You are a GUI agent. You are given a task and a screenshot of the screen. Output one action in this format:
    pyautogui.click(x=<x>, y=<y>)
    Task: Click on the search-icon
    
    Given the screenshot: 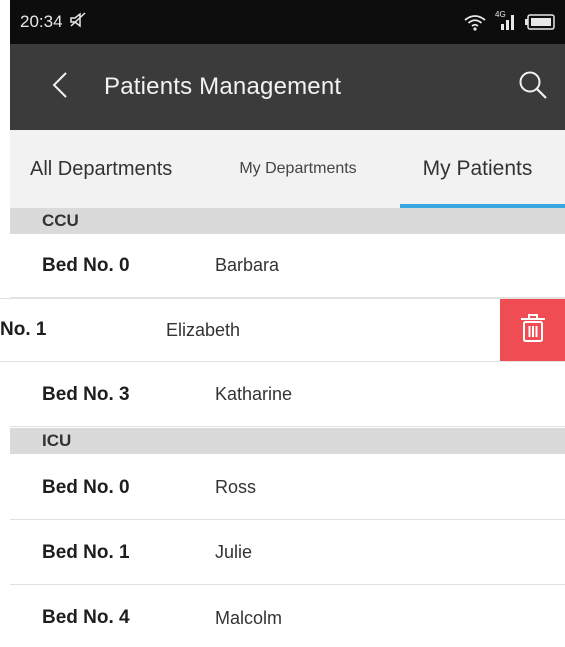 What is the action you would take?
    pyautogui.click(x=533, y=87)
    